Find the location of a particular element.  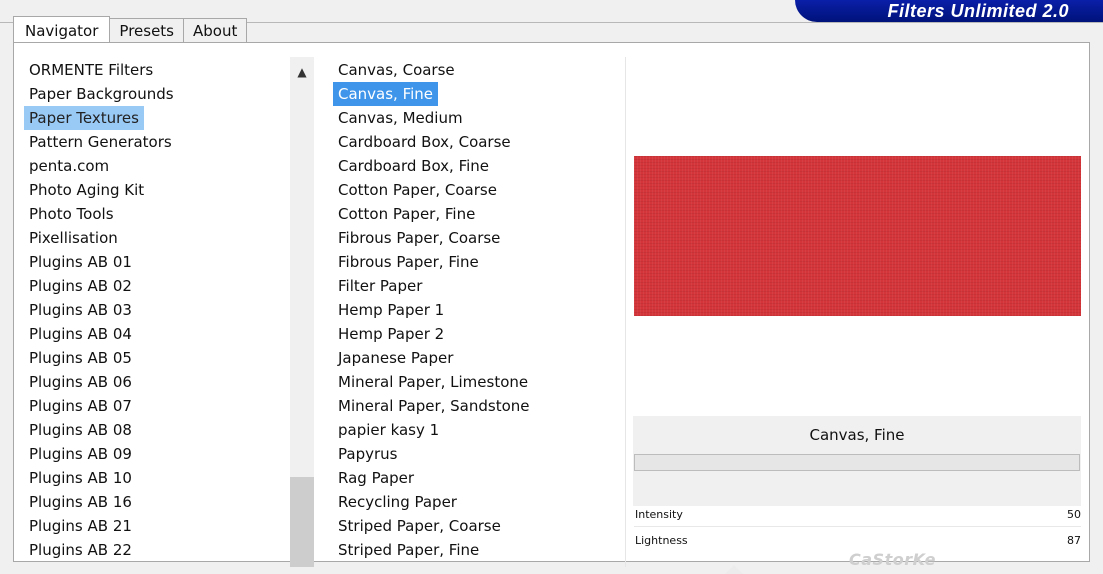

filter-item: Cardboard Box, Coarse is located at coordinates (424, 142).